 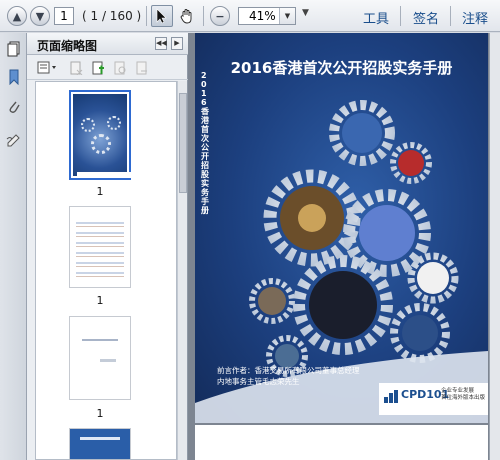 I want to click on zoom-select: 41% ▼, so click(x=267, y=16).